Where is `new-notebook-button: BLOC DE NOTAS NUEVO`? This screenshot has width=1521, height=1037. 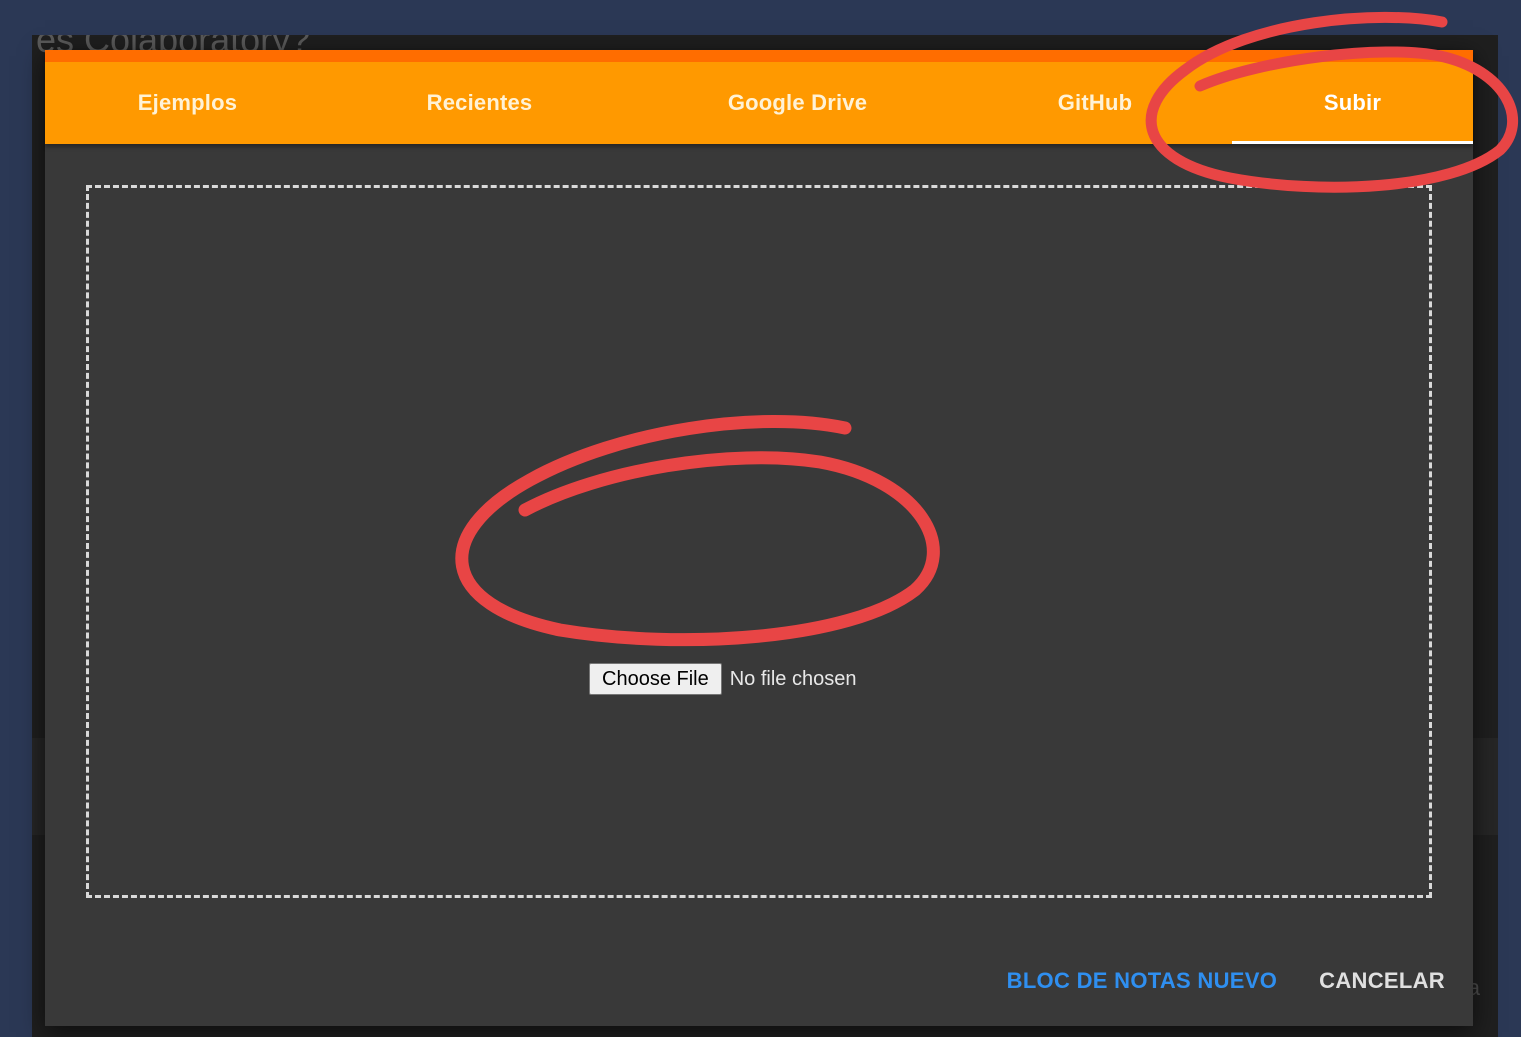
new-notebook-button: BLOC DE NOTAS NUEVO is located at coordinates (1142, 981).